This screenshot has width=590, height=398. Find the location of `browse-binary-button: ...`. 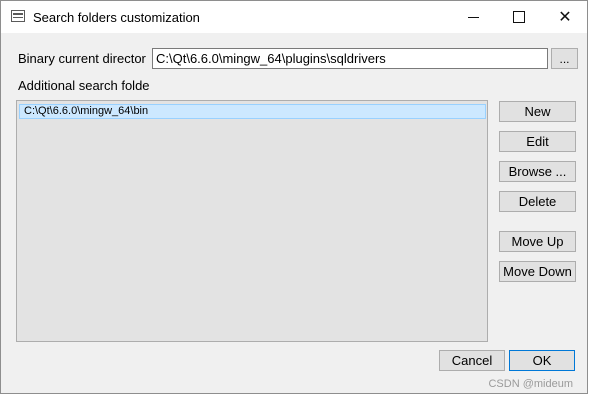

browse-binary-button: ... is located at coordinates (564, 58).